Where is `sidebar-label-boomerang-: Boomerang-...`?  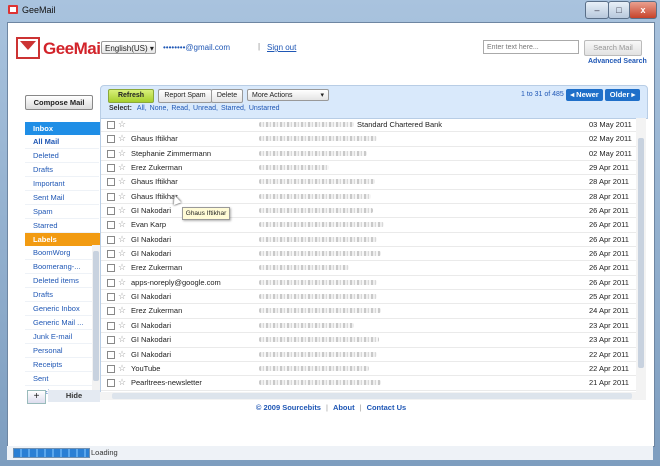
sidebar-label-boomerang-: Boomerang-... is located at coordinates (62, 267).